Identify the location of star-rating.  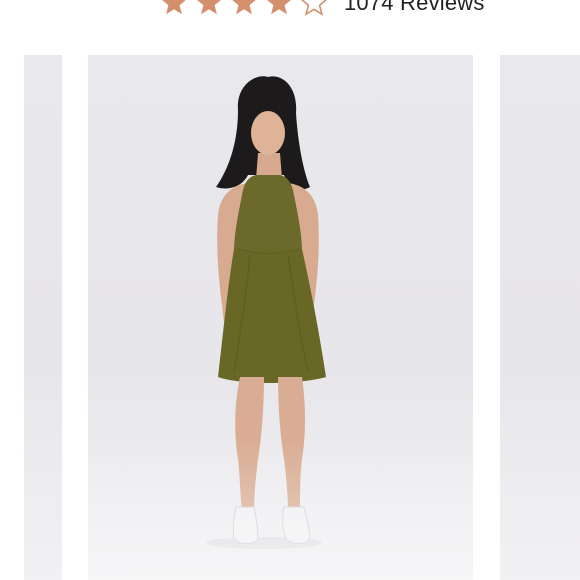
(244, 8).